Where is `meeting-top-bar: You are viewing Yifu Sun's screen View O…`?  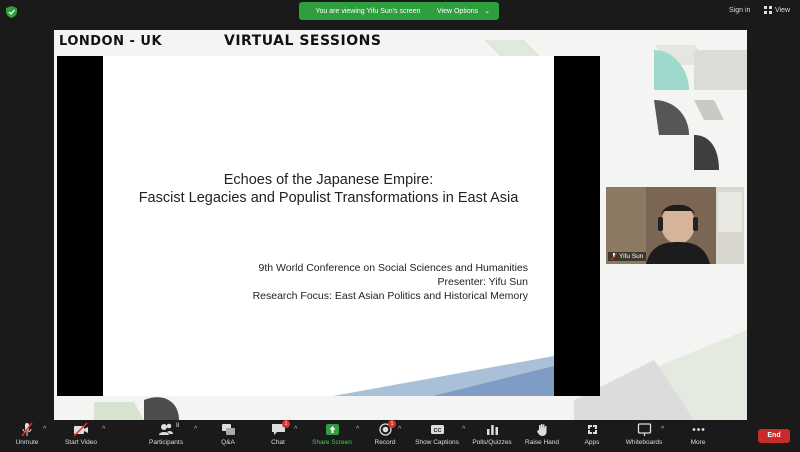 meeting-top-bar: You are viewing Yifu Sun's screen View O… is located at coordinates (400, 12).